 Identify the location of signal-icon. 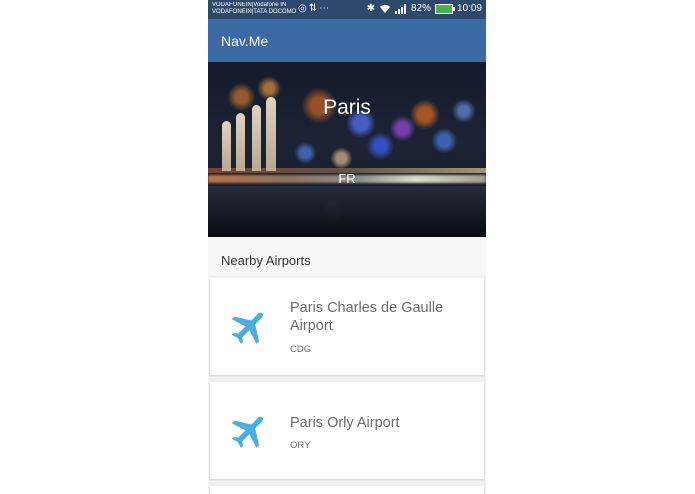
(400, 9).